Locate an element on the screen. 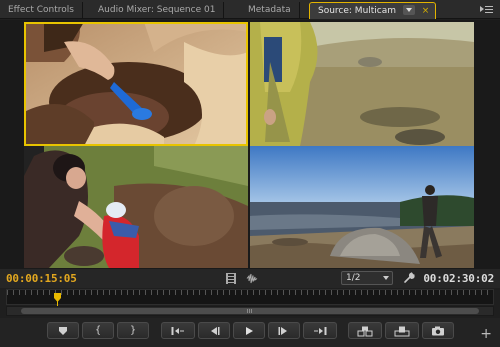  playback-resolution-select: 1/2 is located at coordinates (367, 278).